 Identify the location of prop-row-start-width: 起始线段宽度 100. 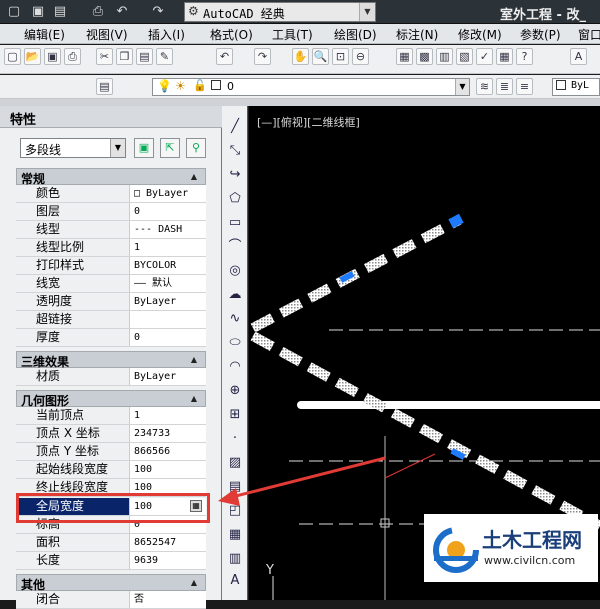
(111, 470).